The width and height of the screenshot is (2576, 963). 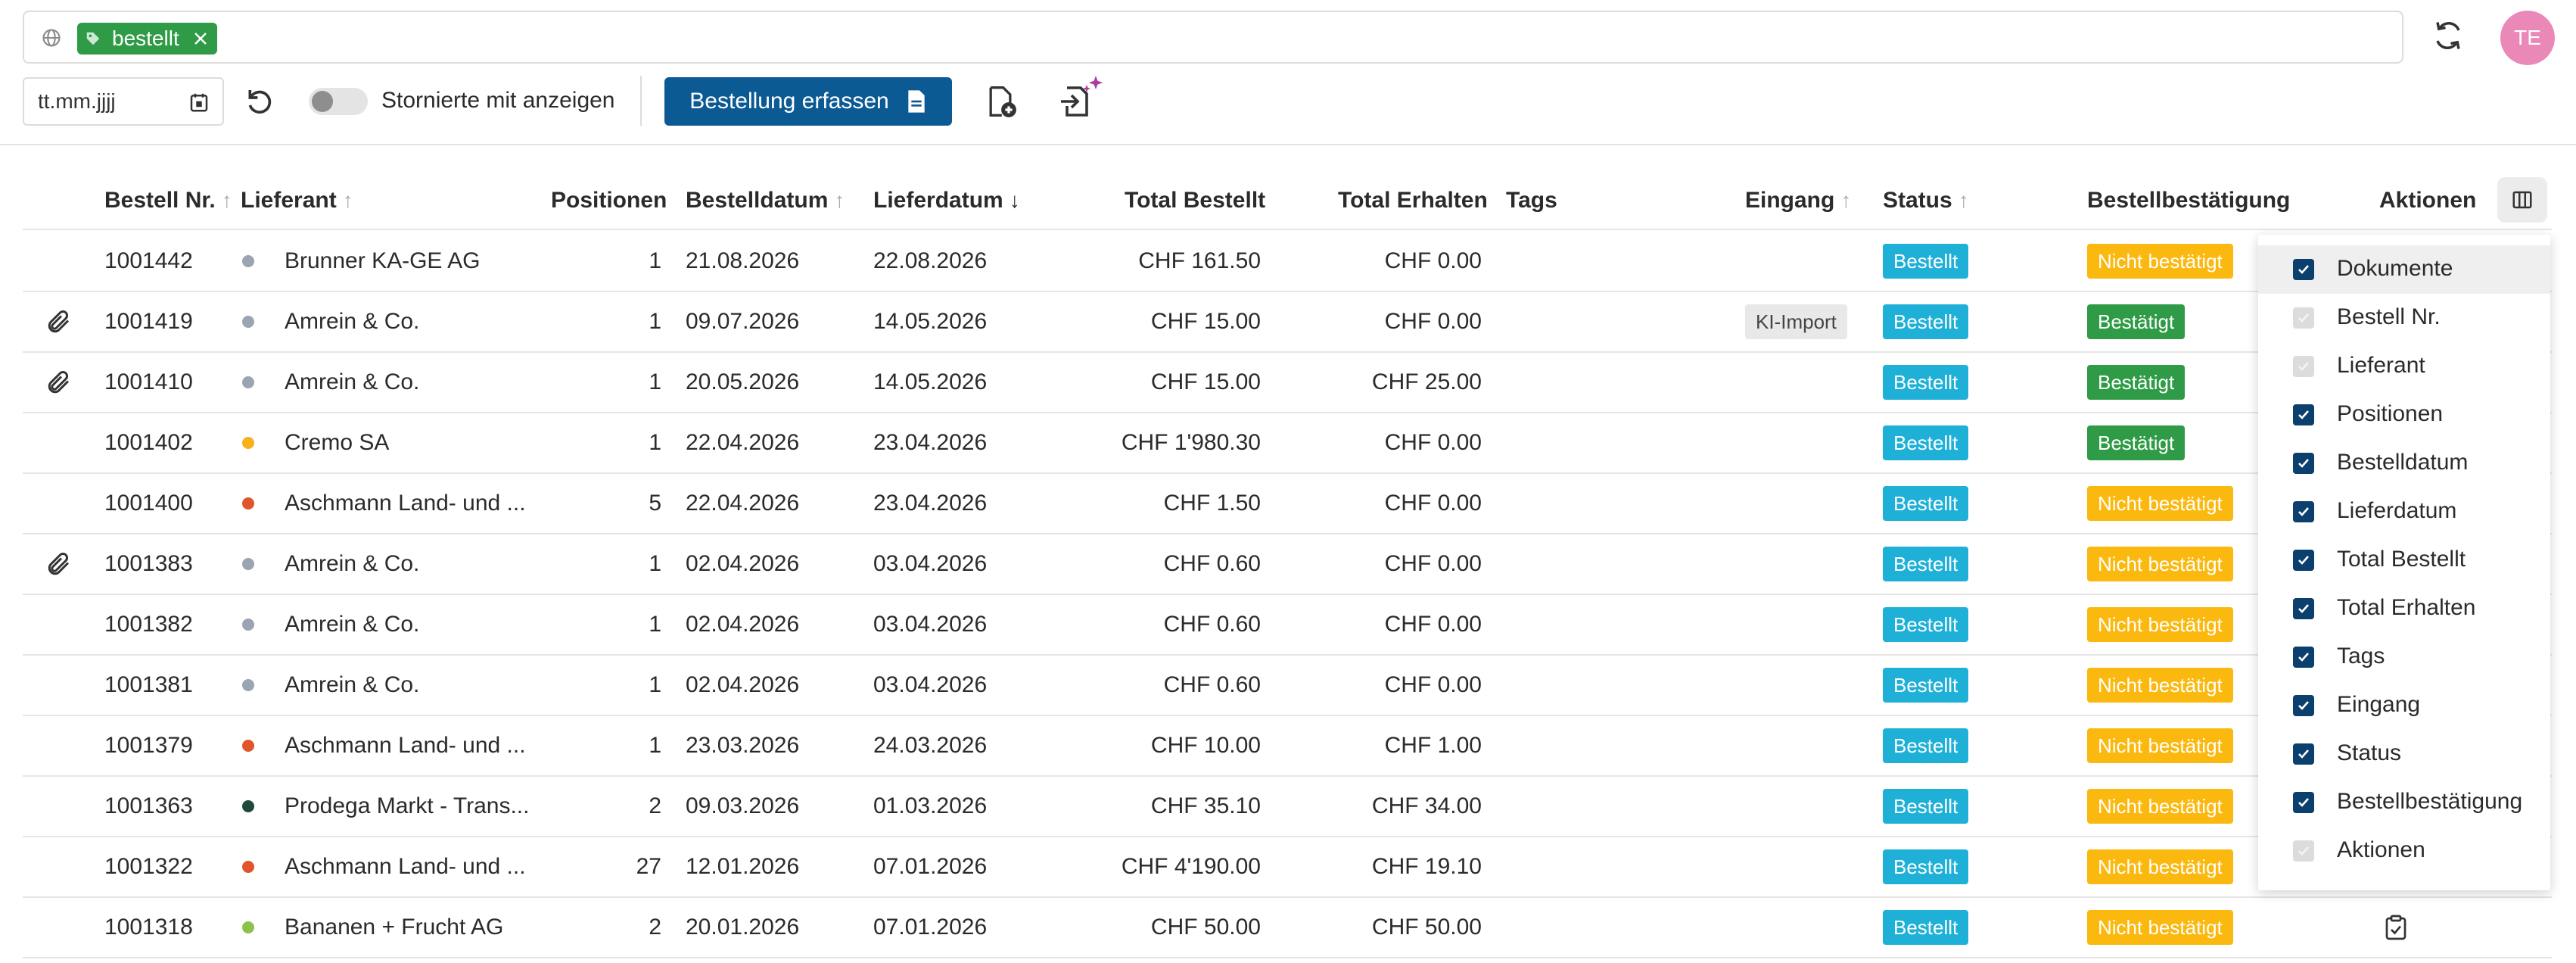 What do you see at coordinates (148, 745) in the screenshot?
I see `order-number: 1001379` at bounding box center [148, 745].